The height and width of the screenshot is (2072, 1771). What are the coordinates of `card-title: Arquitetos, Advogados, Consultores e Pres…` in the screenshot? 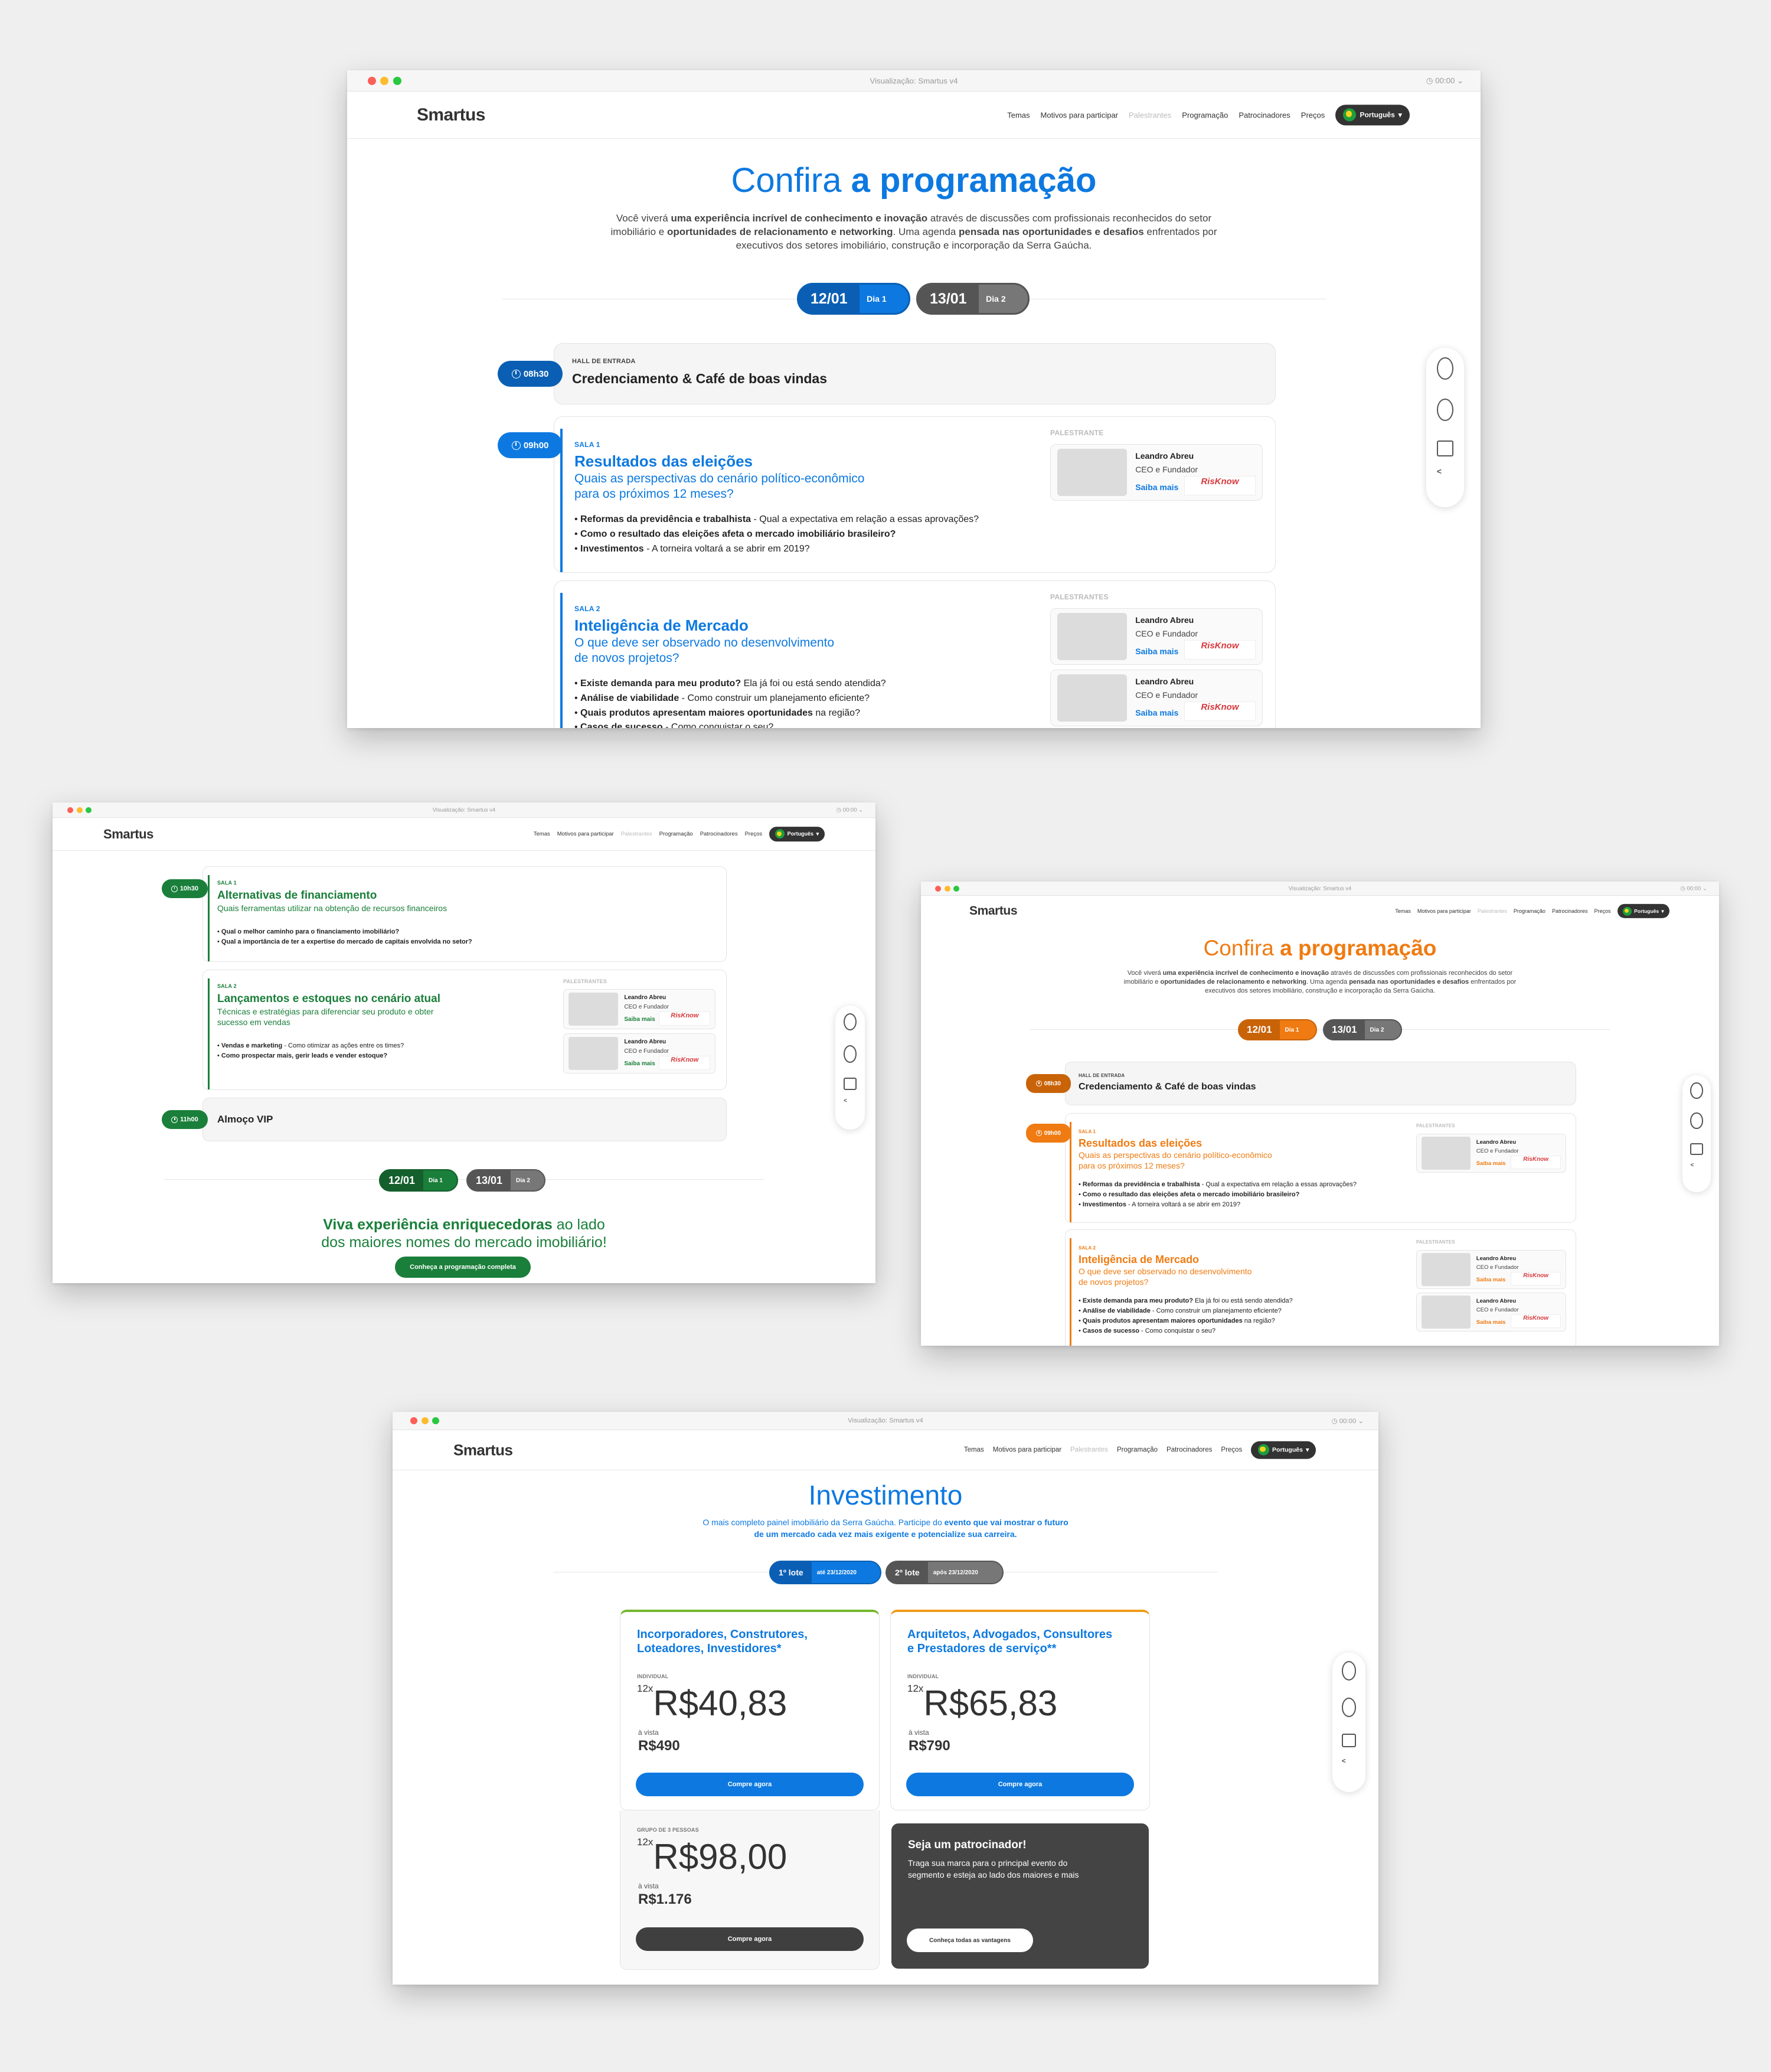 It's located at (1010, 1642).